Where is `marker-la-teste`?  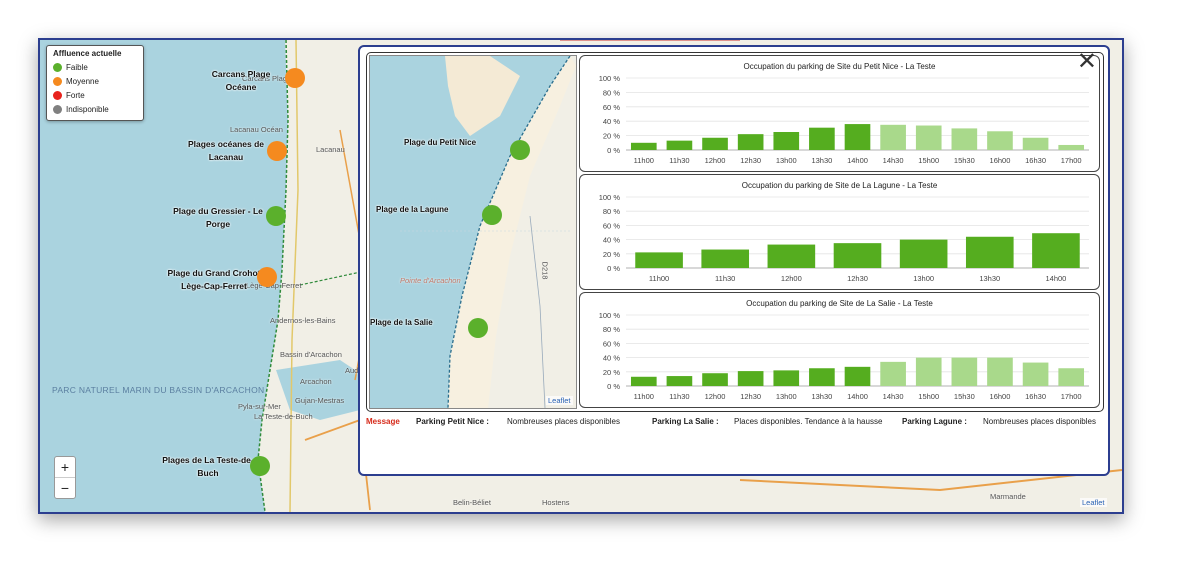
marker-la-teste is located at coordinates (260, 466).